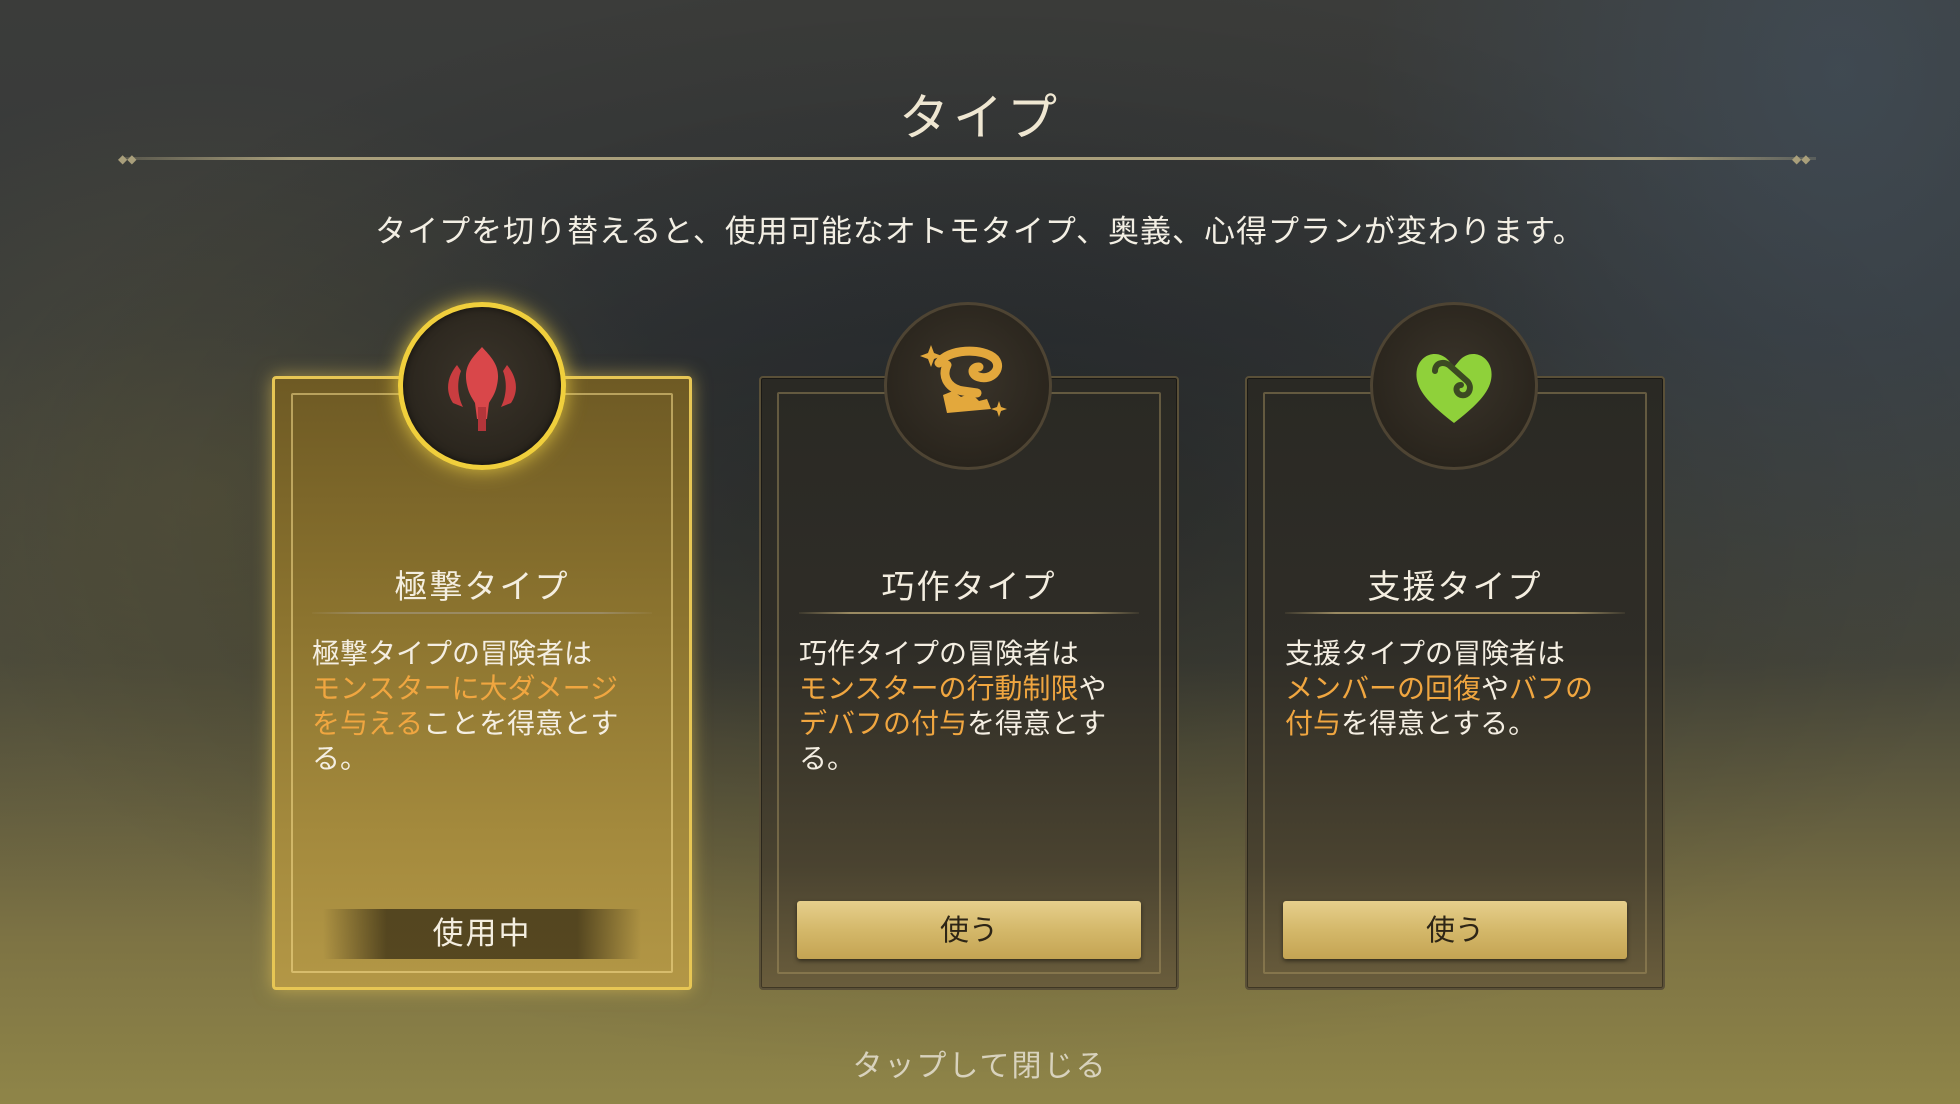  Describe the element at coordinates (883, 723) in the screenshot. I see `desc-highlight: デバフの付与` at that location.